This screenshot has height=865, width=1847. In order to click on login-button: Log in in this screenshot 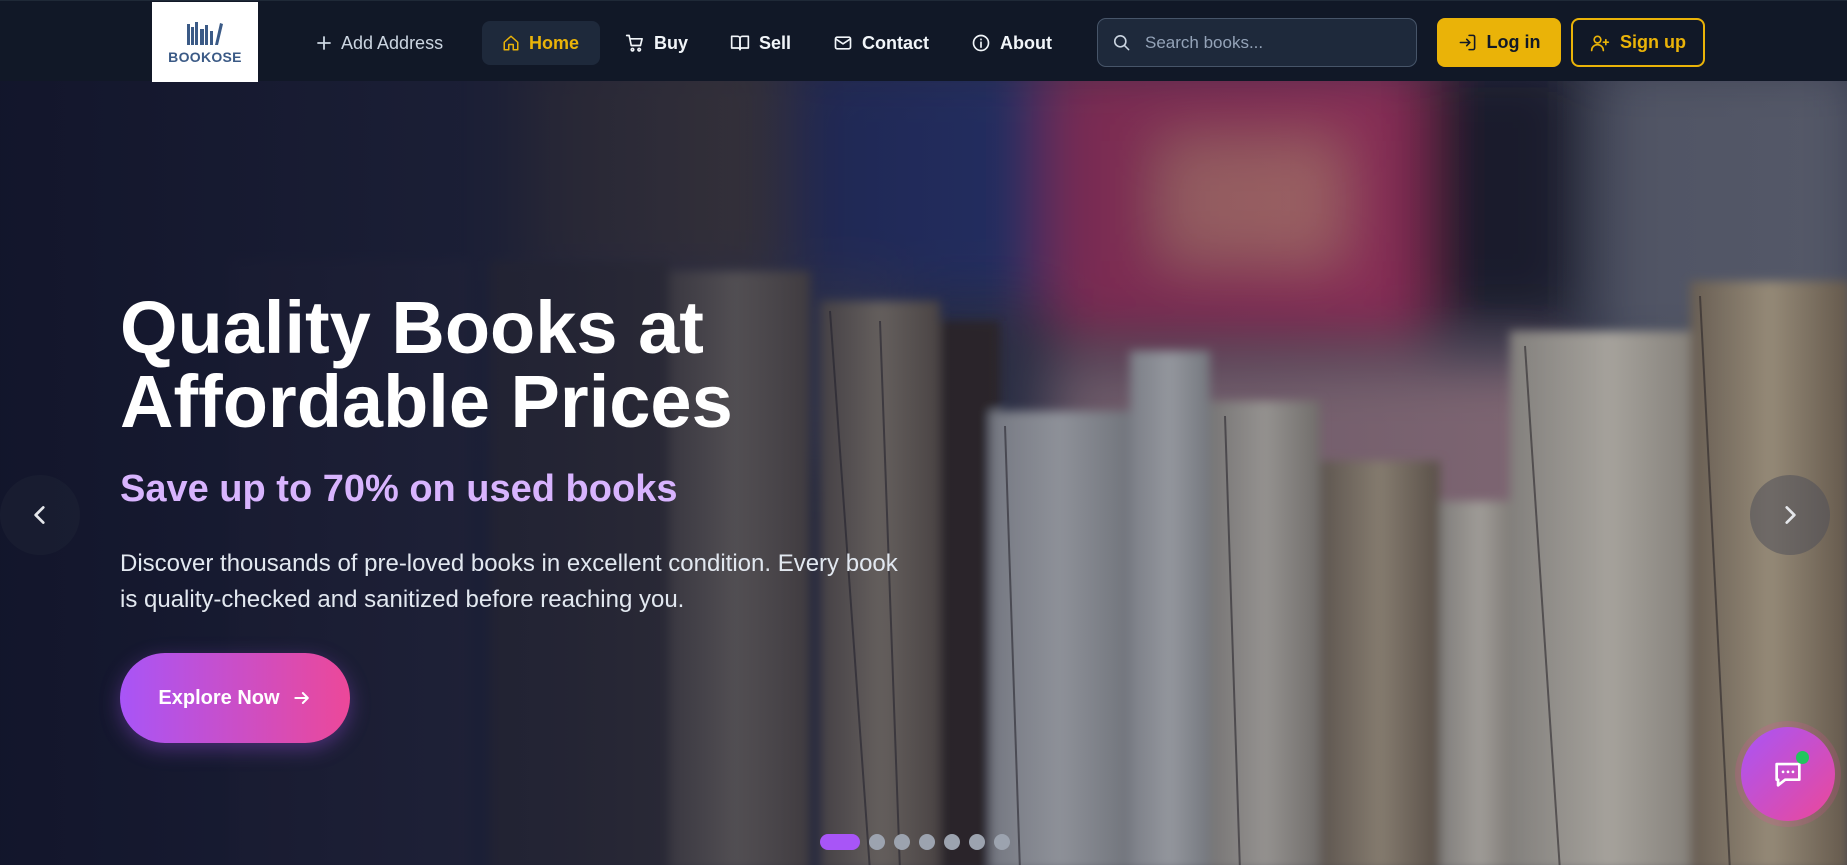, I will do `click(1499, 42)`.